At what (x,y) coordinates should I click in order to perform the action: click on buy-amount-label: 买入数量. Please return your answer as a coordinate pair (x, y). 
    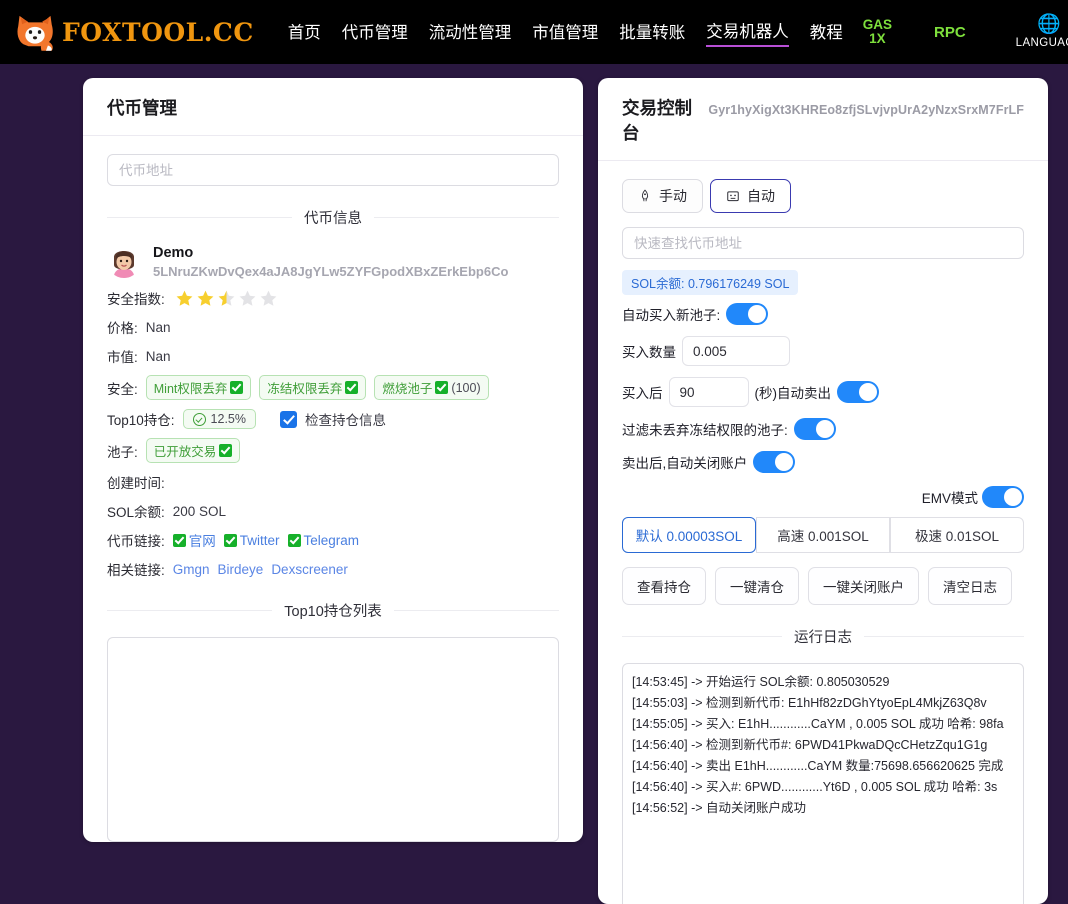
    Looking at the image, I should click on (649, 352).